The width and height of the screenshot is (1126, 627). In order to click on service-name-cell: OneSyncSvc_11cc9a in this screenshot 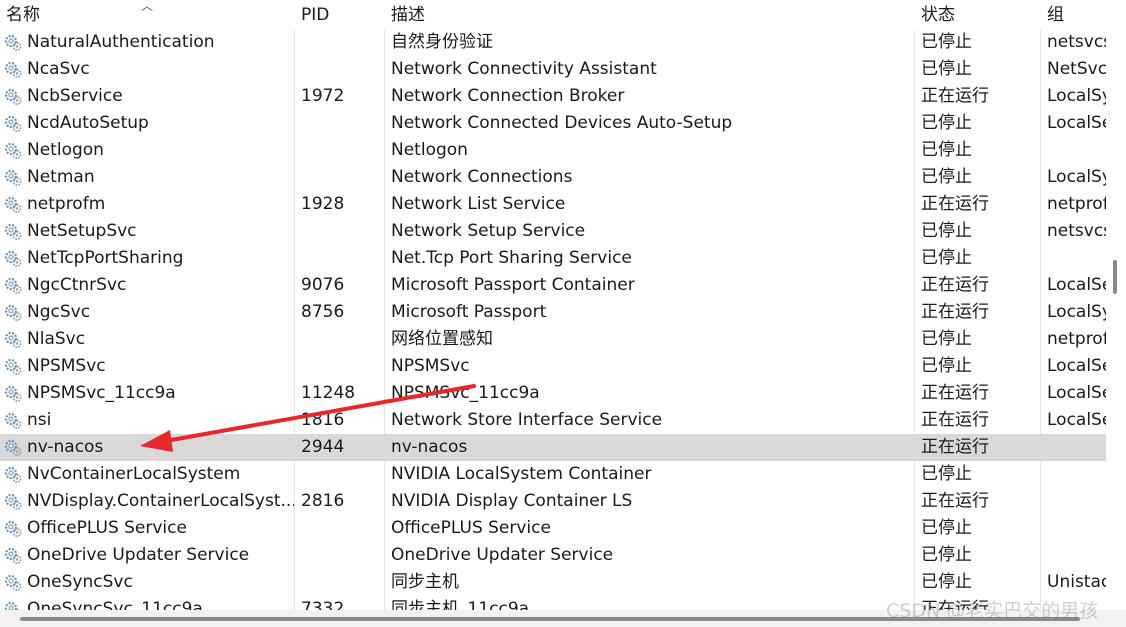, I will do `click(147, 603)`.